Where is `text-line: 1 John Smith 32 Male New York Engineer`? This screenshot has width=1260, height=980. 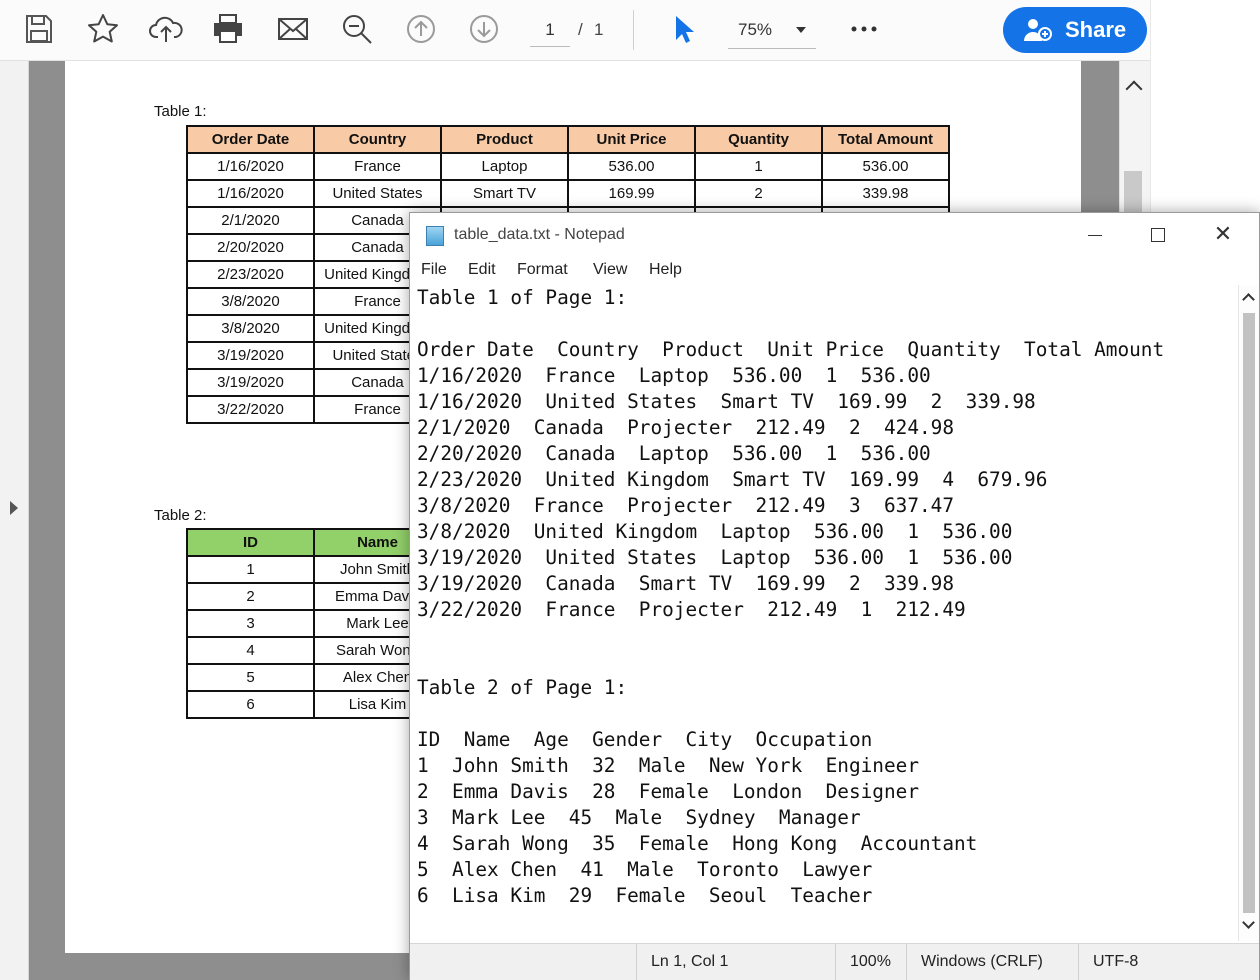
text-line: 1 John Smith 32 Male New York Engineer is located at coordinates (668, 765).